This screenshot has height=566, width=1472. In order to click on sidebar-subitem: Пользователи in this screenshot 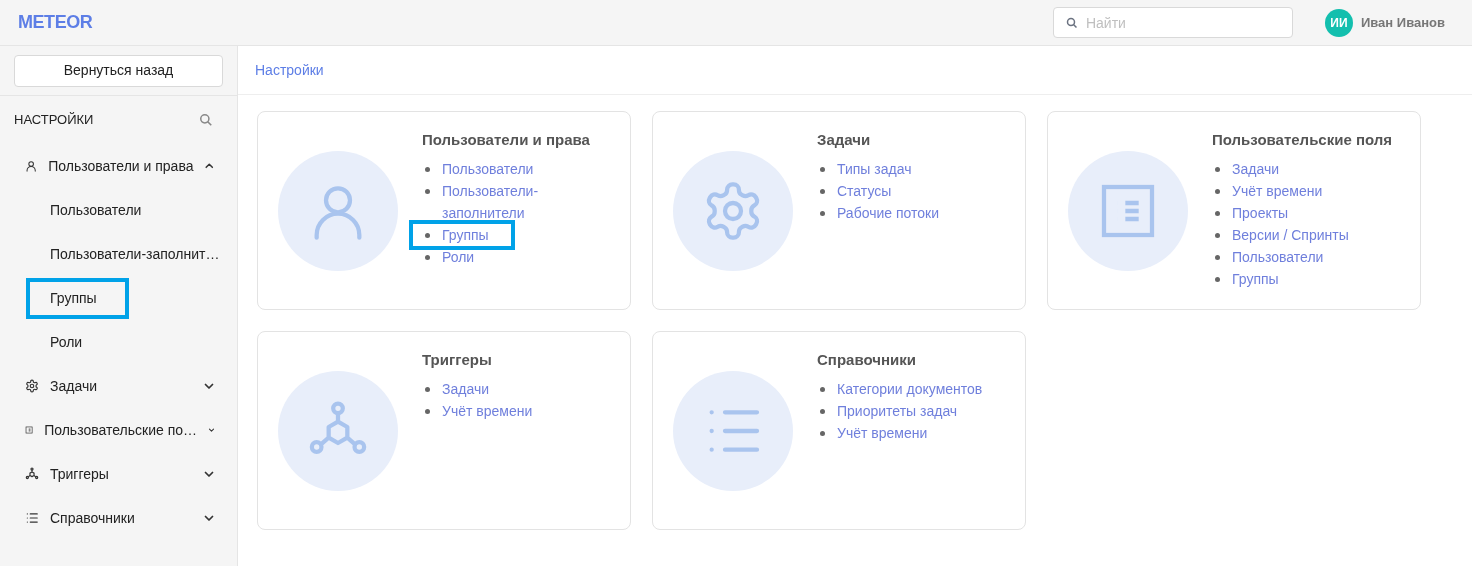, I will do `click(84, 210)`.